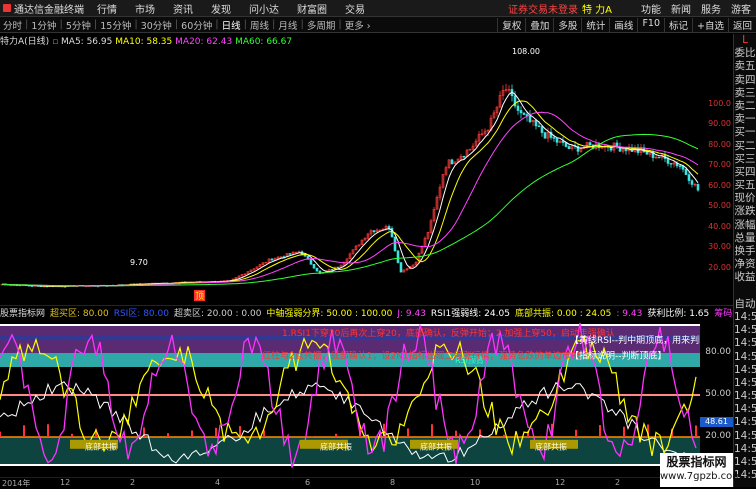 This screenshot has height=489, width=756. I want to click on login-warning: 证券交易未登录, so click(545, 8).